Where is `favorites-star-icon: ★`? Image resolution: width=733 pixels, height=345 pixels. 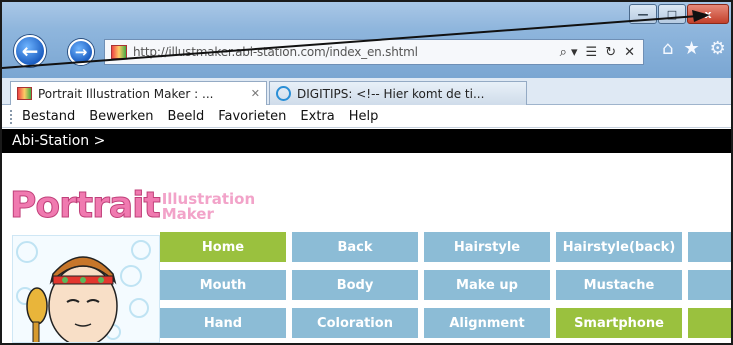
favorites-star-icon: ★ is located at coordinates (691, 48).